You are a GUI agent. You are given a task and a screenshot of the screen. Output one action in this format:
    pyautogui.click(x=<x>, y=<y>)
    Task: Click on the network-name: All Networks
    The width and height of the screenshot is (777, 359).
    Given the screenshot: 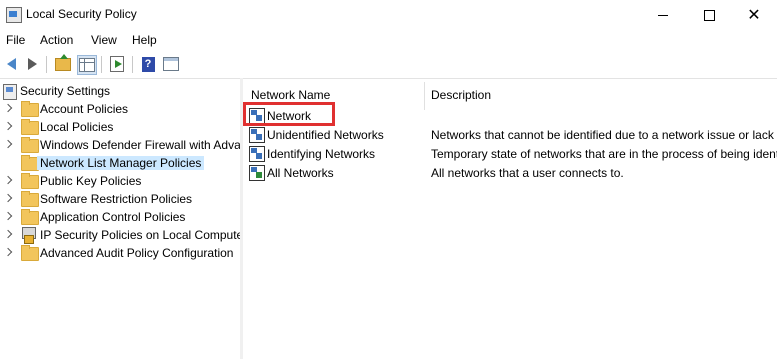 What is the action you would take?
    pyautogui.click(x=300, y=173)
    